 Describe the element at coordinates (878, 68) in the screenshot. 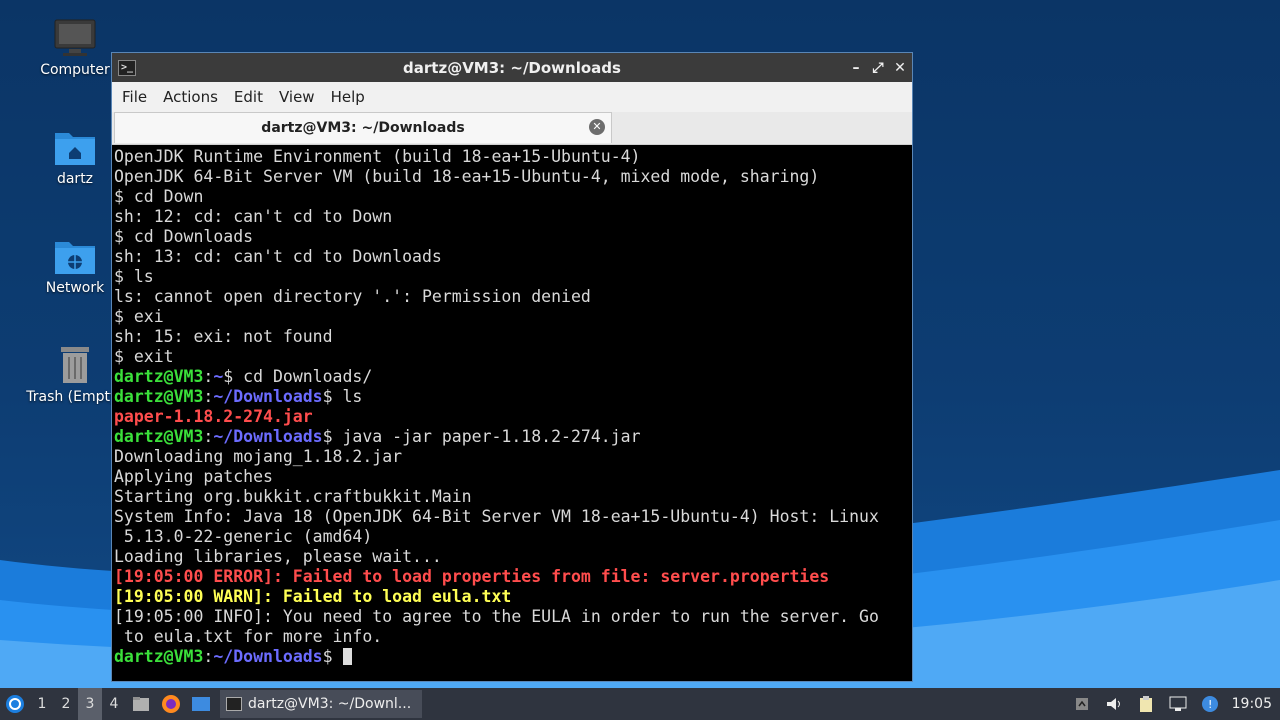

I see `maximize-icon: ⤢` at that location.